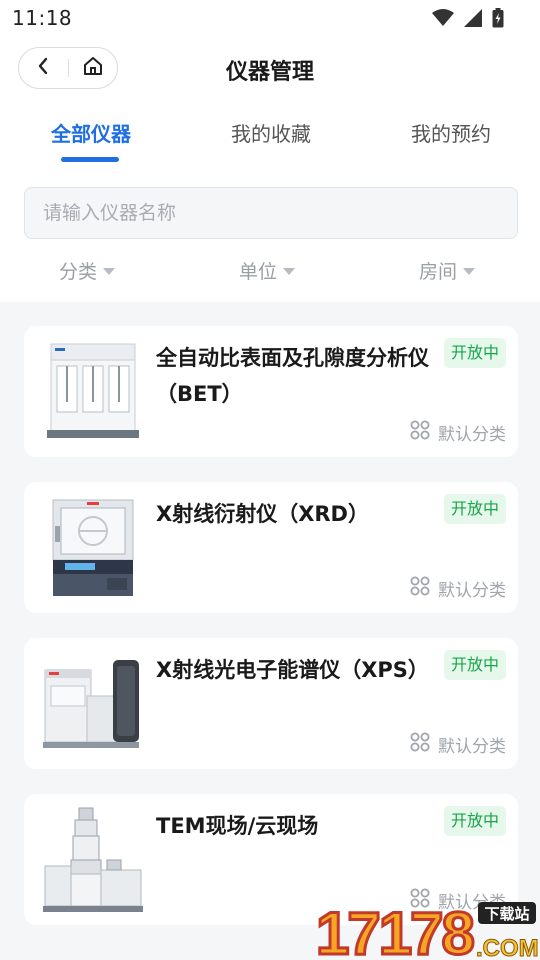 The width and height of the screenshot is (540, 960). I want to click on page-title: 仪器管理, so click(269, 72).